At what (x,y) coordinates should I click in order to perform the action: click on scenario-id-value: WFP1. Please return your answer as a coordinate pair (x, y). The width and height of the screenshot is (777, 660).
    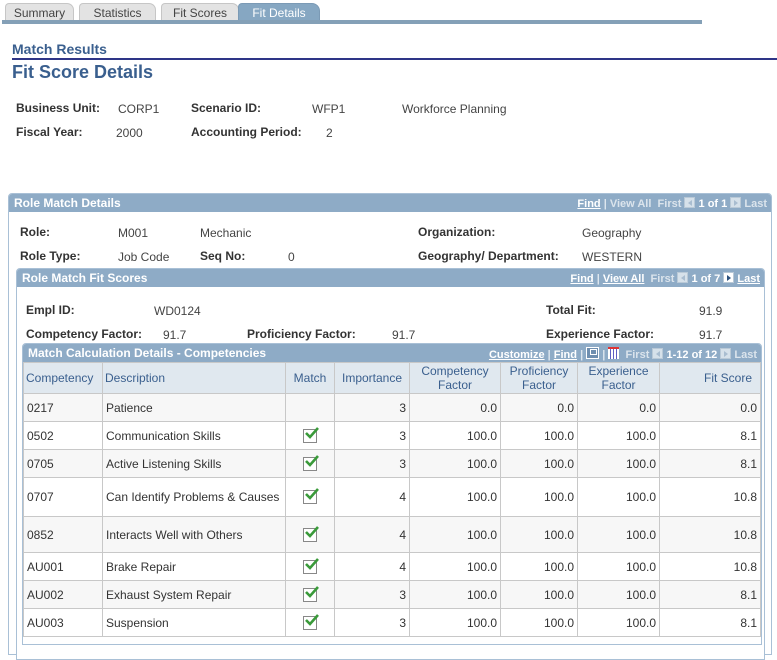
    Looking at the image, I should click on (329, 109).